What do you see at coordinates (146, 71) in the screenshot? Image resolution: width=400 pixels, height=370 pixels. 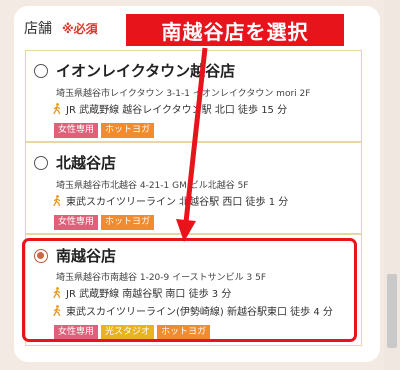 I see `store-name: イオンレイクタウン越谷店` at bounding box center [146, 71].